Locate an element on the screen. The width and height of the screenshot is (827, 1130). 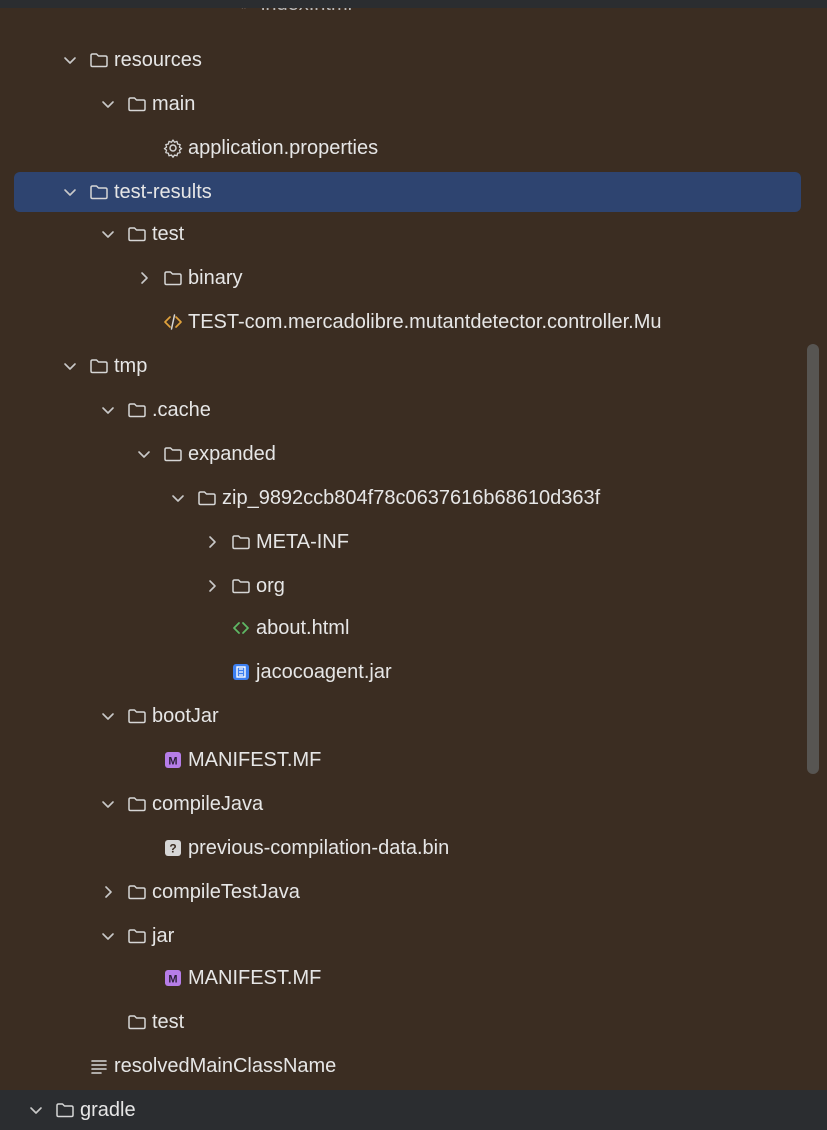
tree-item-label: org is located at coordinates (270, 586).